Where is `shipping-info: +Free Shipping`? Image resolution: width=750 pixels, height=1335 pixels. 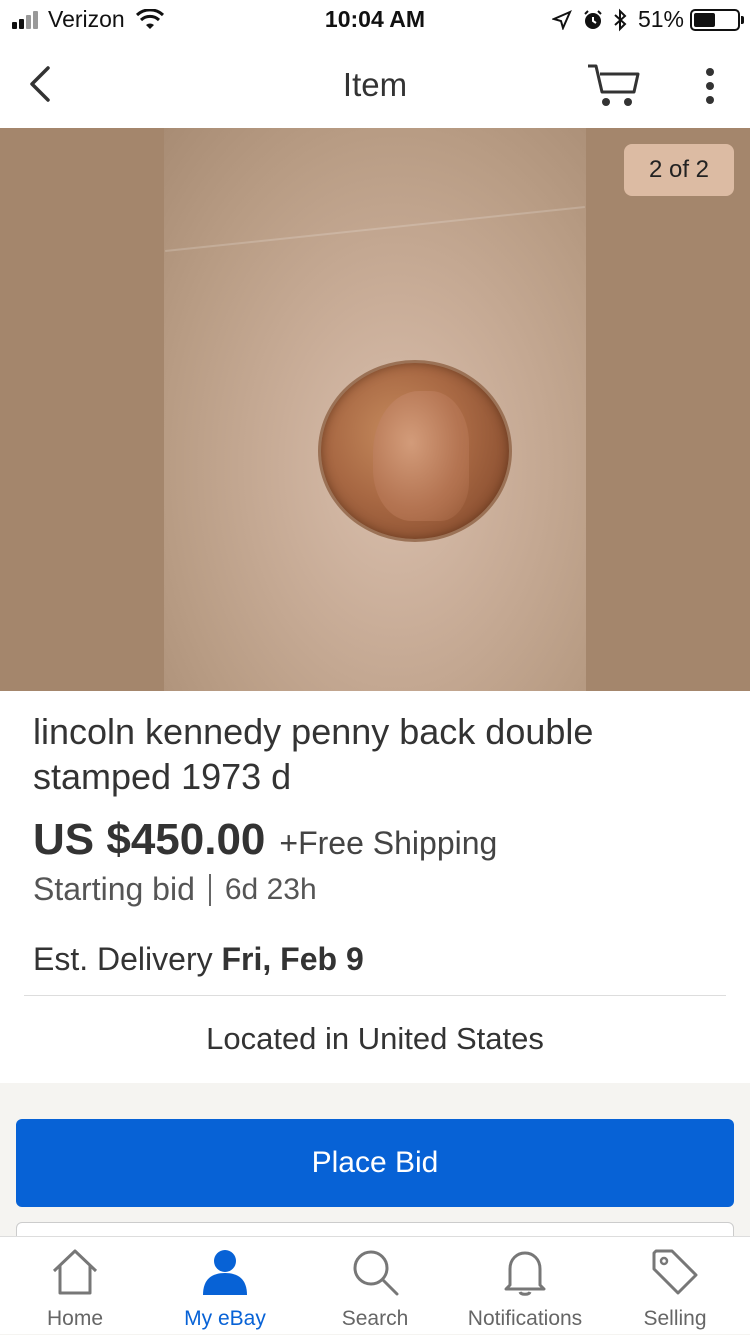
shipping-info: +Free Shipping is located at coordinates (388, 843).